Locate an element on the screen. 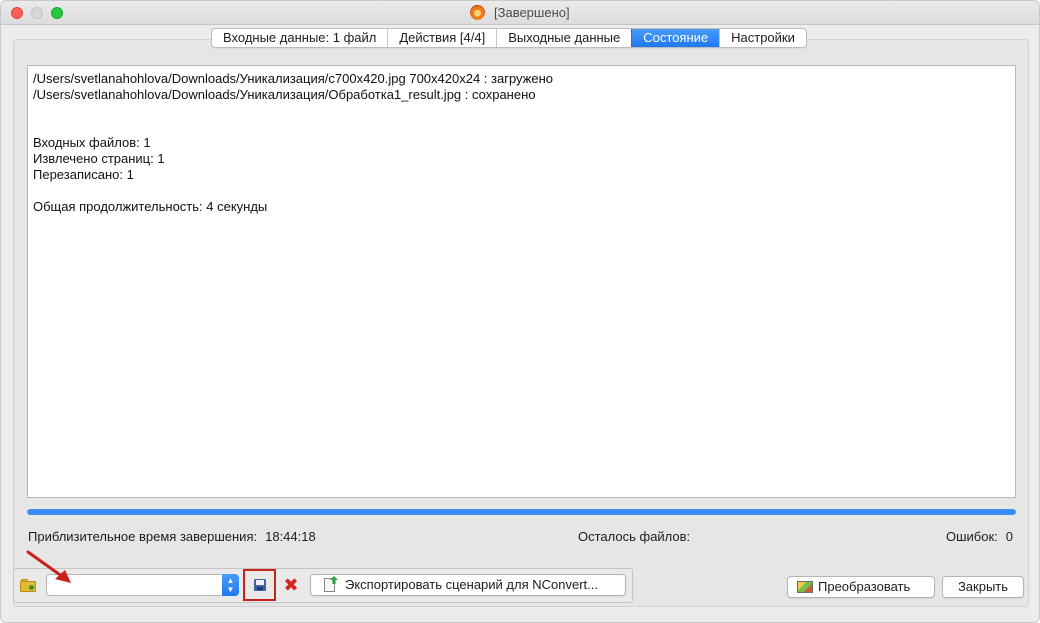 Image resolution: width=1040 pixels, height=623 pixels. estimated-time-label: Приблизительное время завершения: is located at coordinates (143, 536).